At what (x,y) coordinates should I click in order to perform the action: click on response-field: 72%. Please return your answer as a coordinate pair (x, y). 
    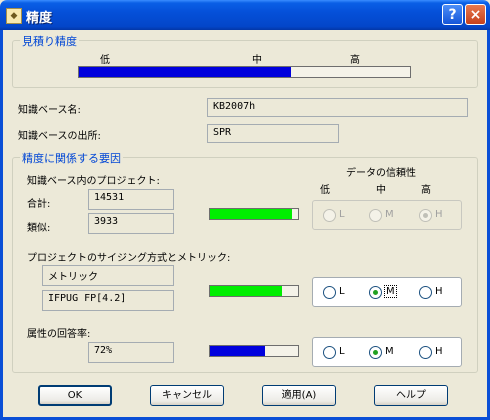
    Looking at the image, I should click on (131, 352).